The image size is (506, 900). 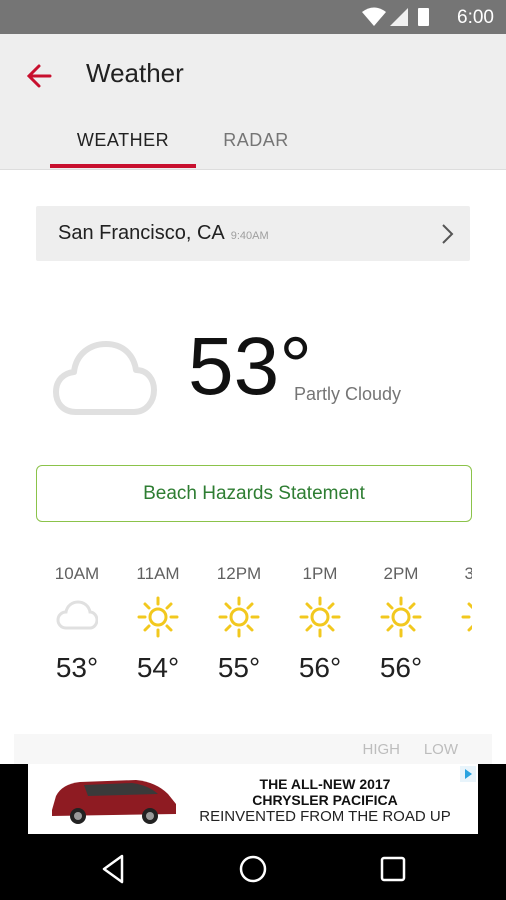 What do you see at coordinates (440, 749) in the screenshot?
I see `low-label: LOW` at bounding box center [440, 749].